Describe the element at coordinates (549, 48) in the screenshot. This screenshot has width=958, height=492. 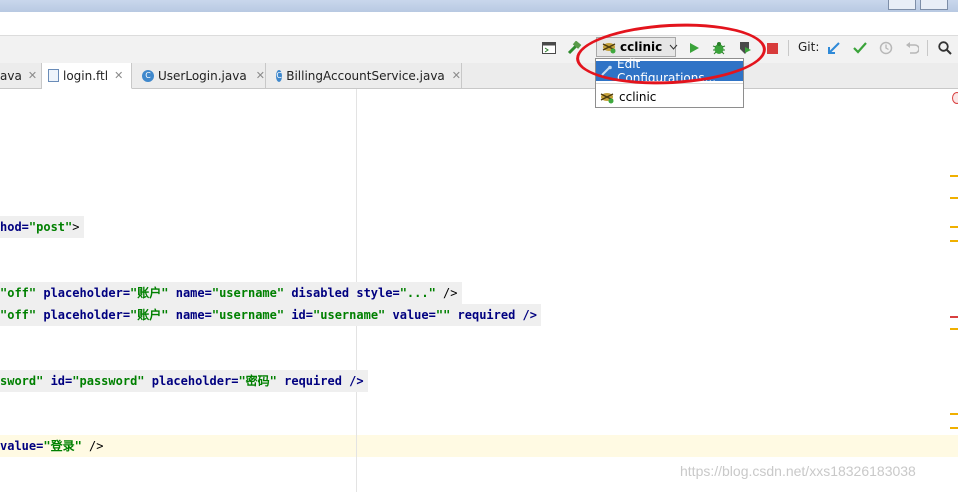
I see `terminal-icon` at that location.